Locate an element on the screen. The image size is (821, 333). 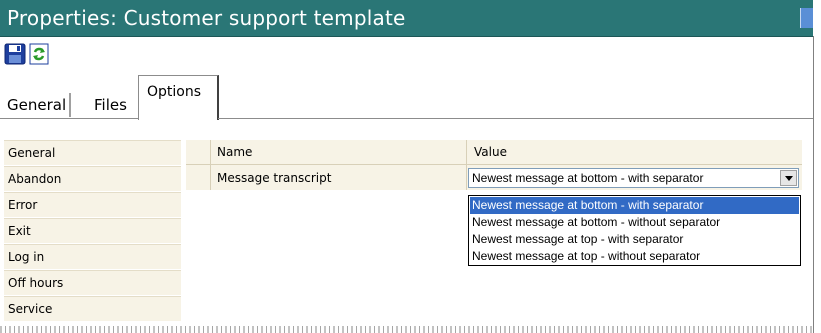
sidebar-item-abandon: Abandon is located at coordinates (92, 178).